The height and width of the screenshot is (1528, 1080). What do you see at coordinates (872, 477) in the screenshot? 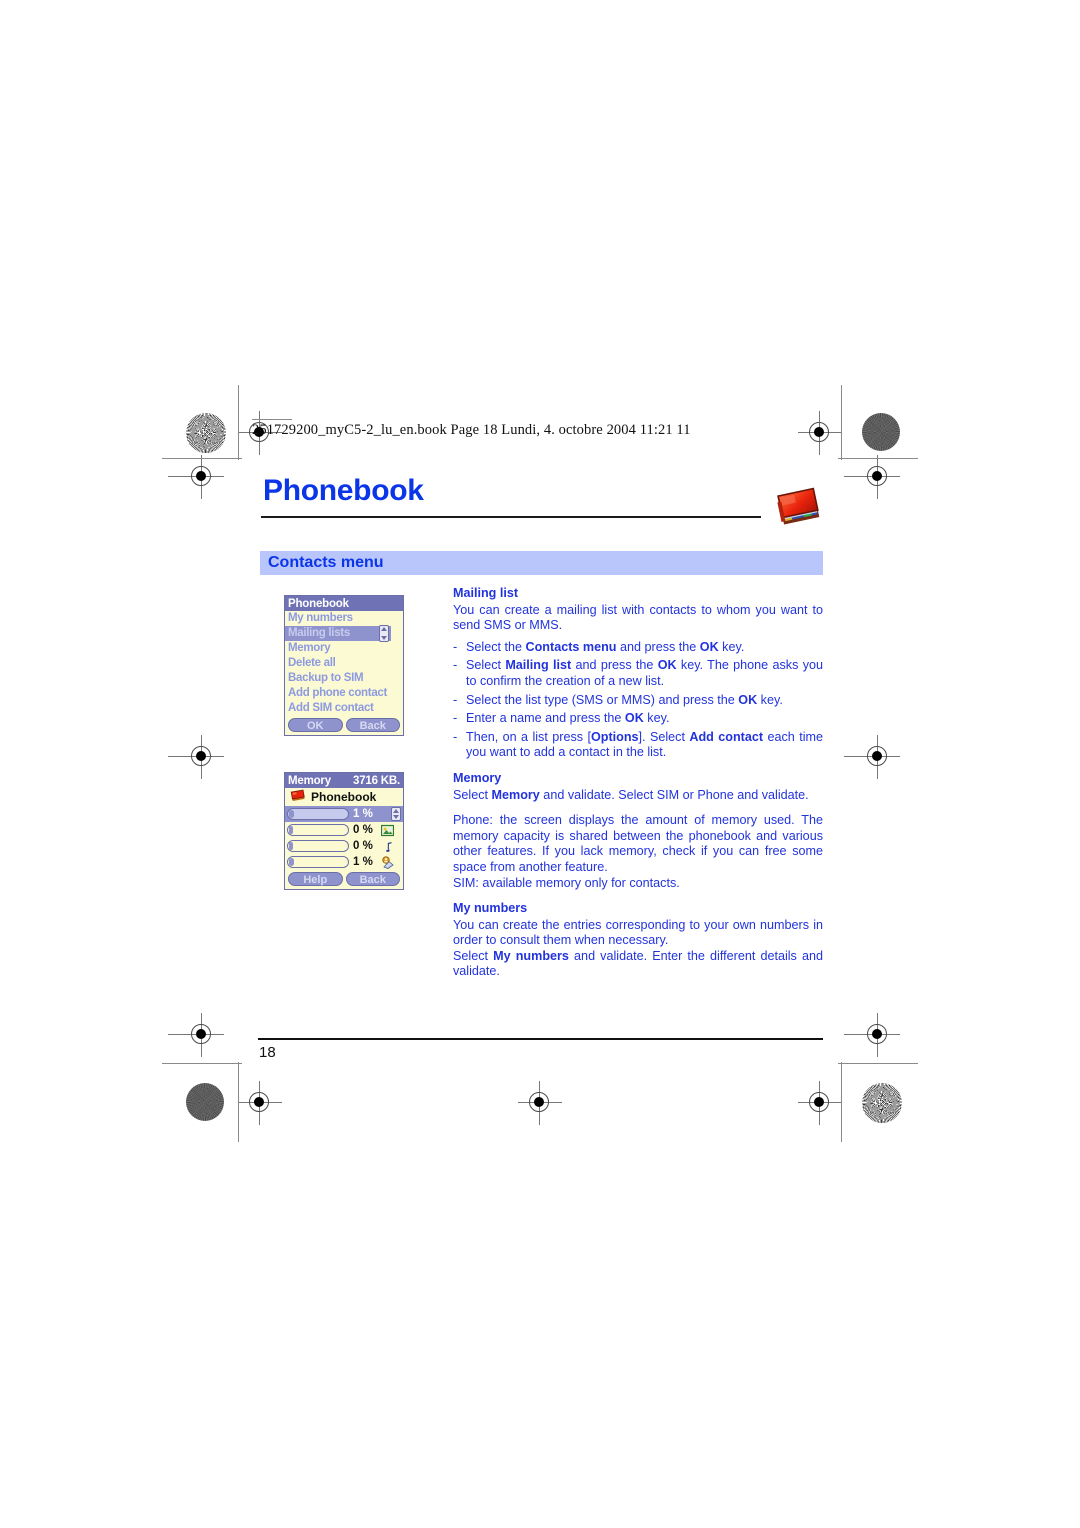
I see `registration-mark-right-upper` at bounding box center [872, 477].